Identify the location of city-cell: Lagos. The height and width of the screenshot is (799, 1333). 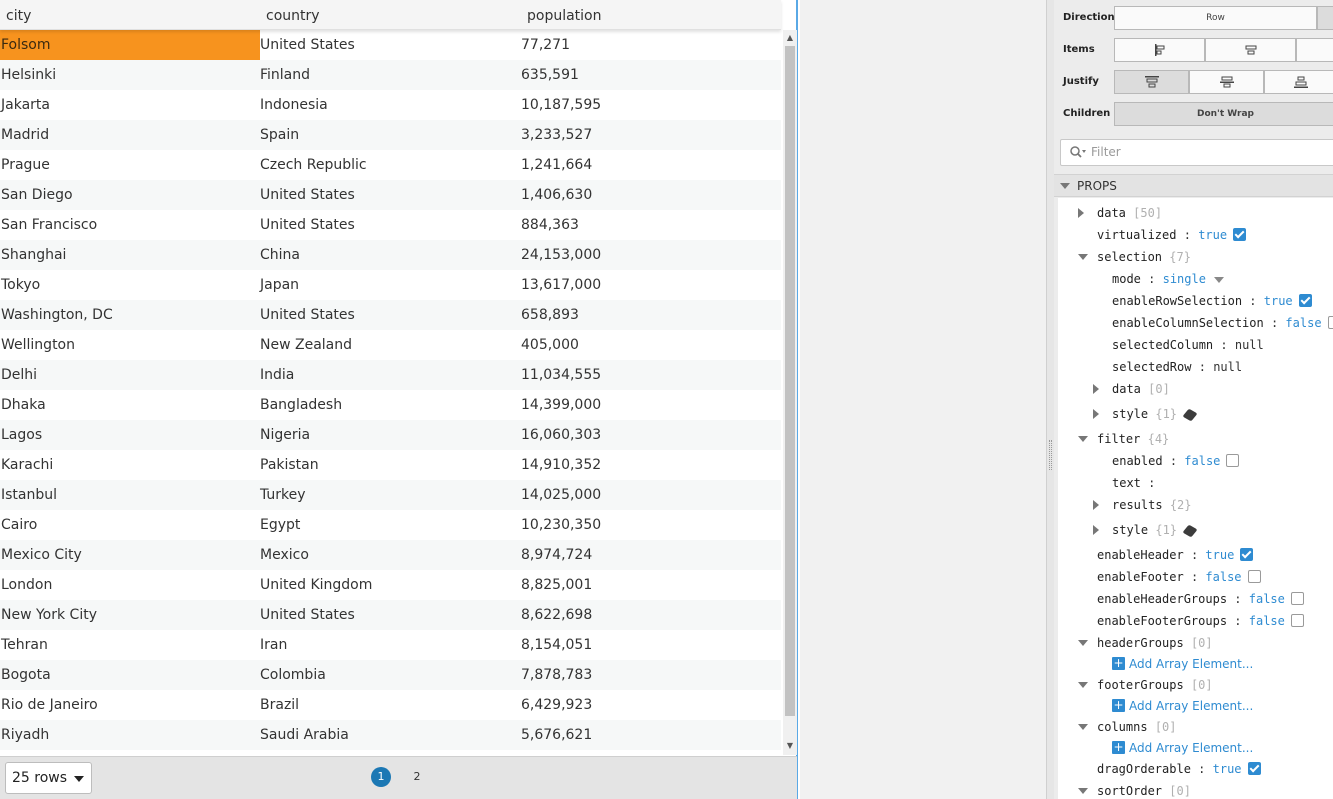
(130, 435).